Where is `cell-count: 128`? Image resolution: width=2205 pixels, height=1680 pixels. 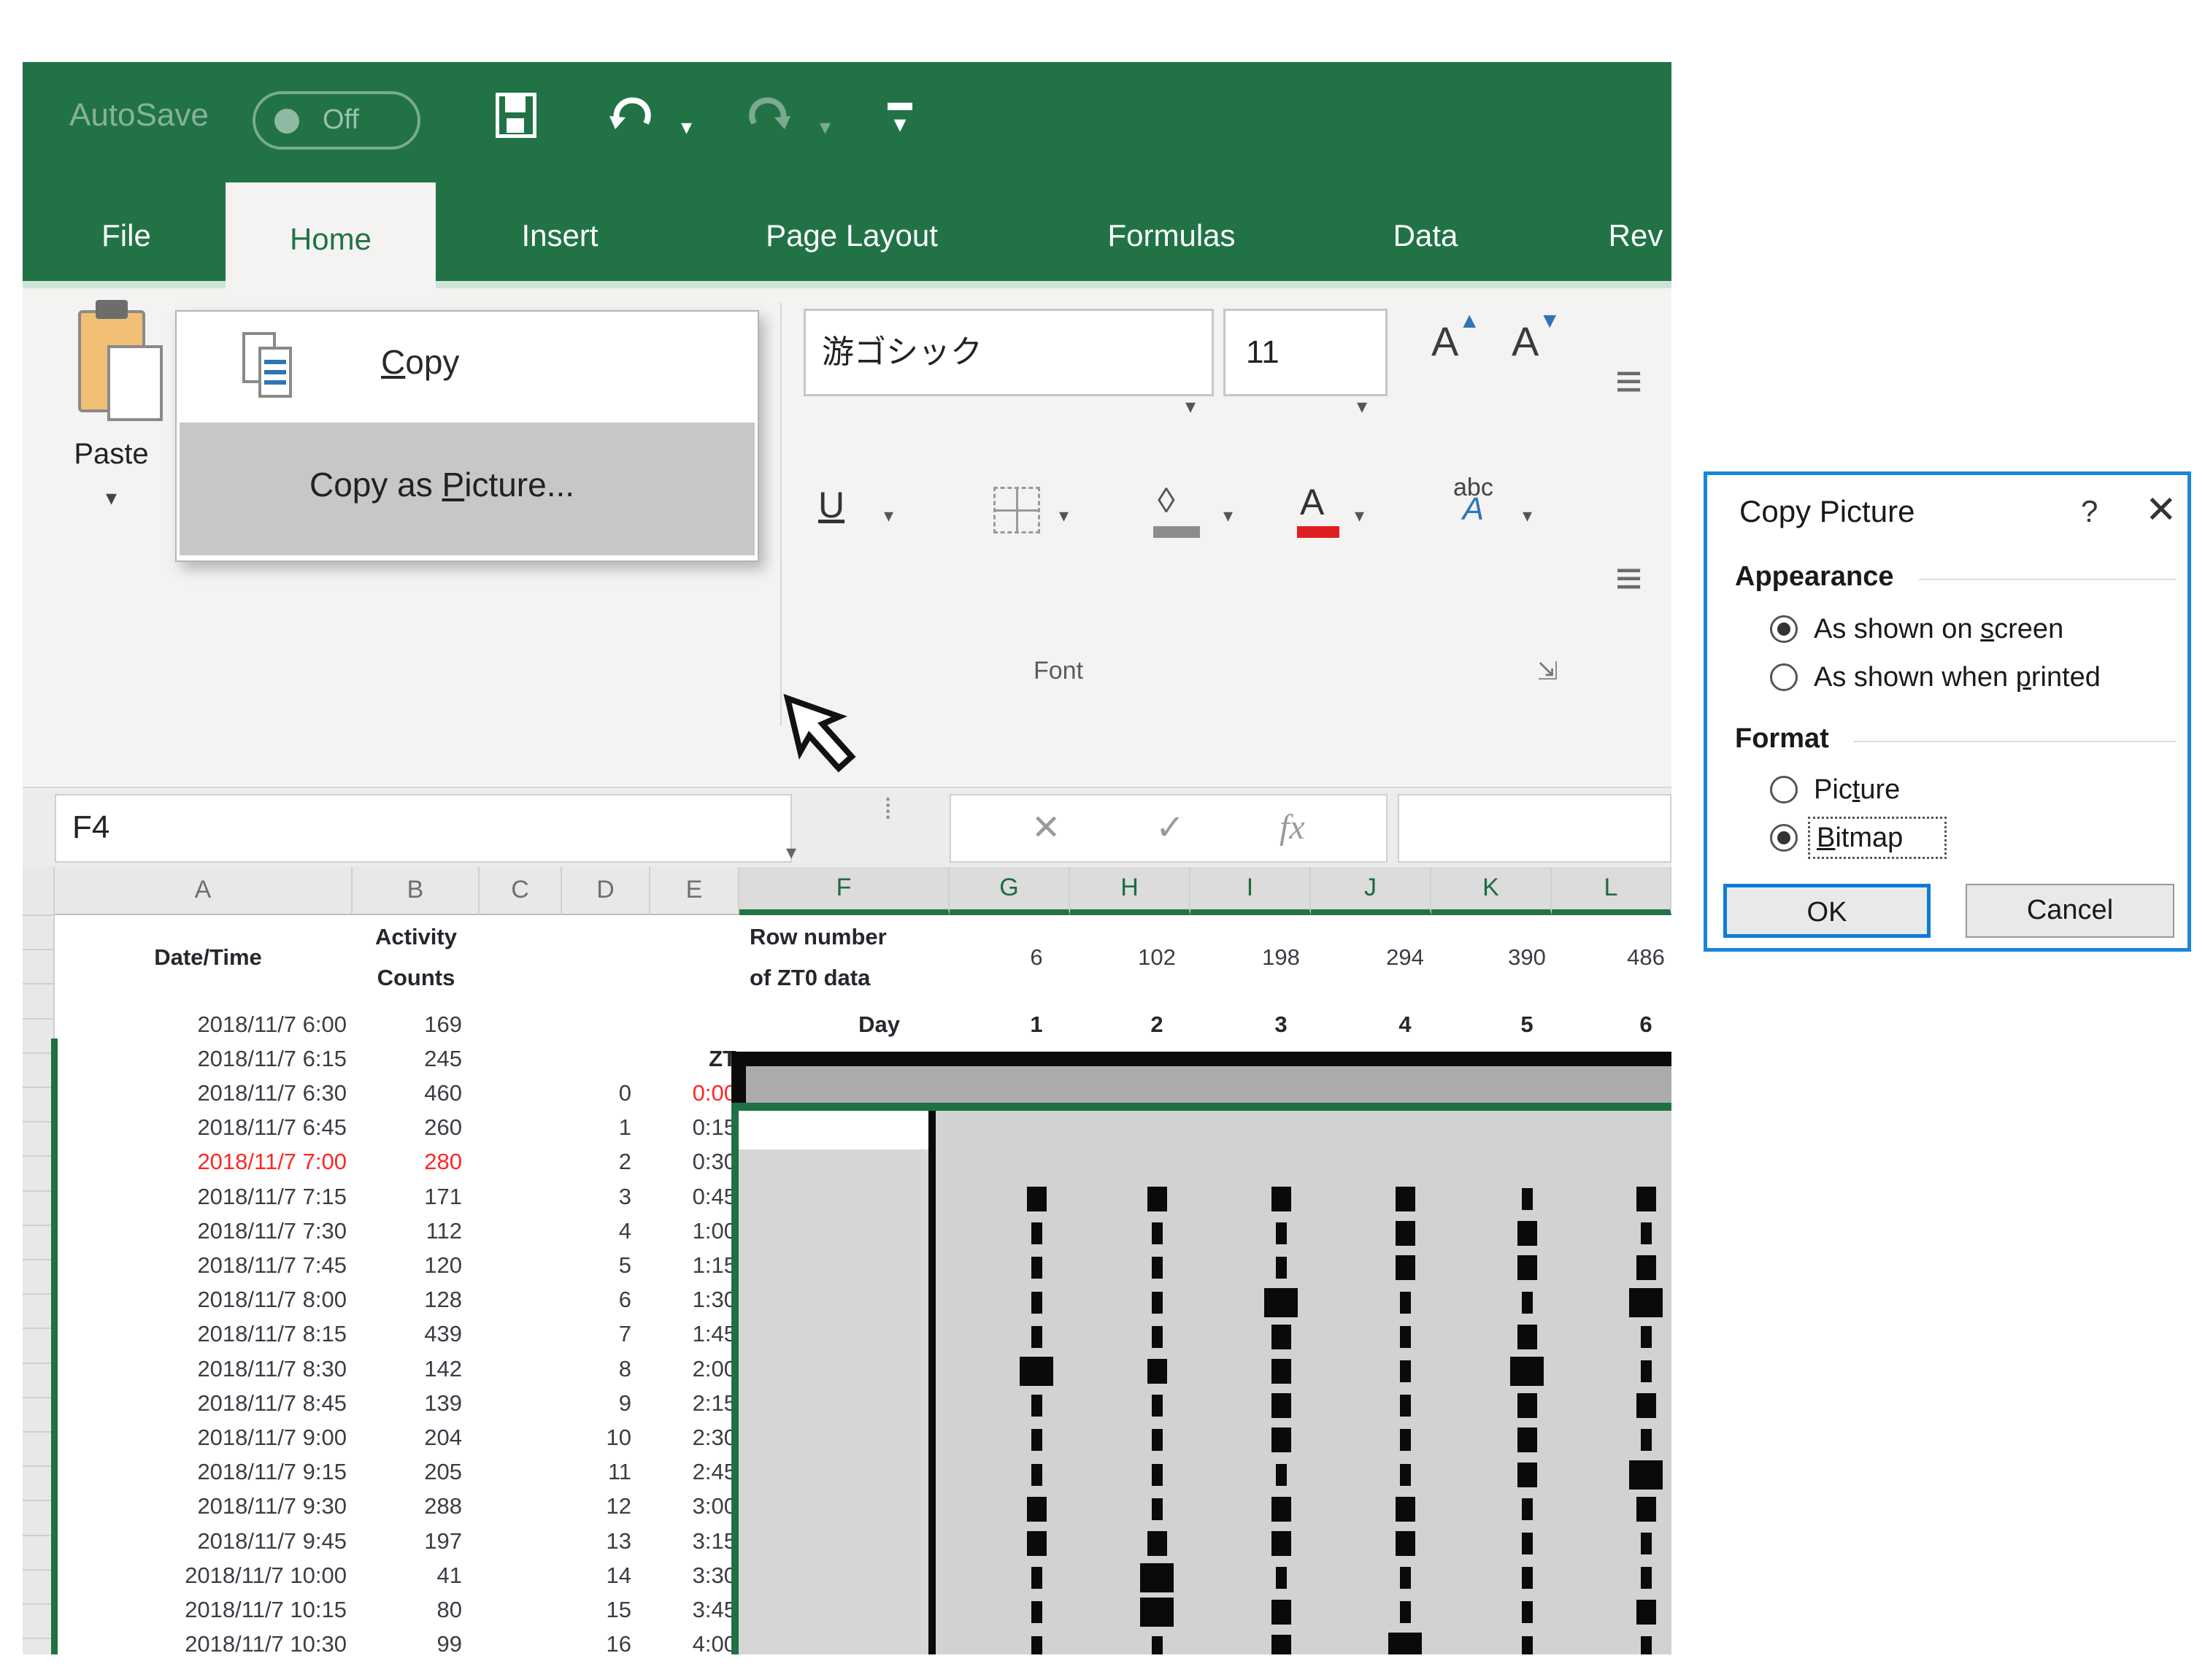
cell-count: 128 is located at coordinates (407, 1299).